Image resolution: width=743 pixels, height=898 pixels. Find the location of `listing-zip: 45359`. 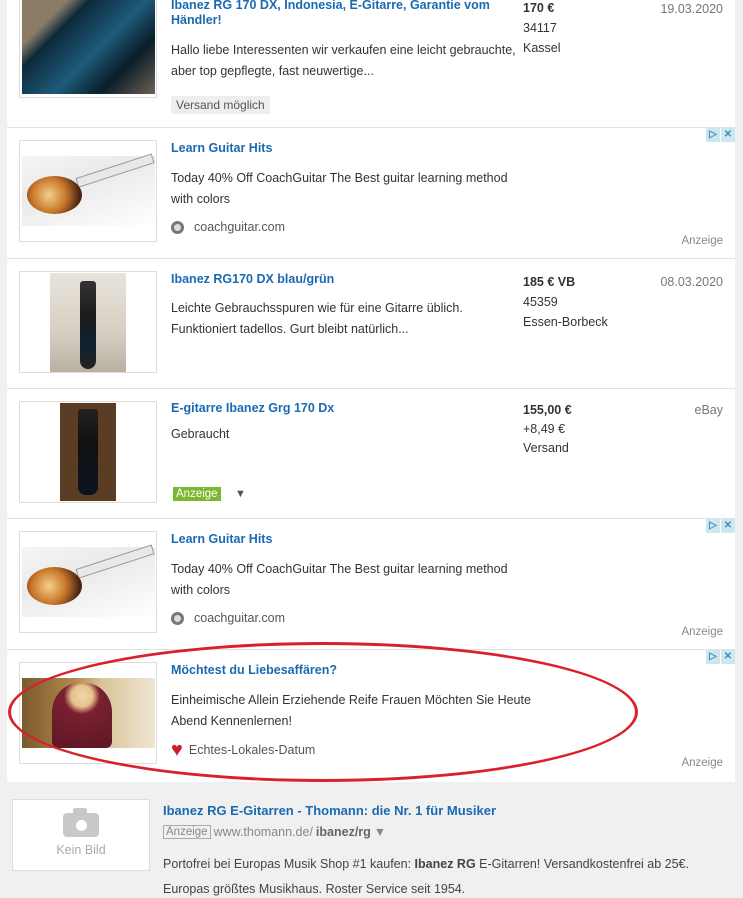

listing-zip: 45359 is located at coordinates (540, 302).